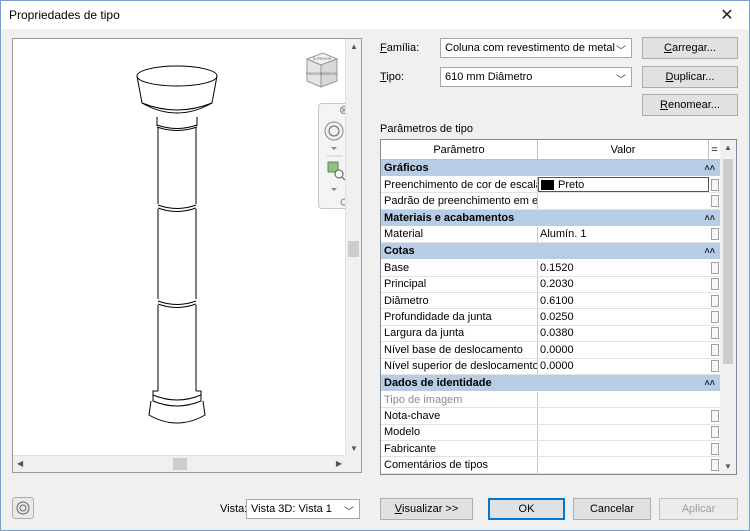 This screenshot has height=531, width=750. I want to click on dropdown-arrow-icon, so click(334, 148).